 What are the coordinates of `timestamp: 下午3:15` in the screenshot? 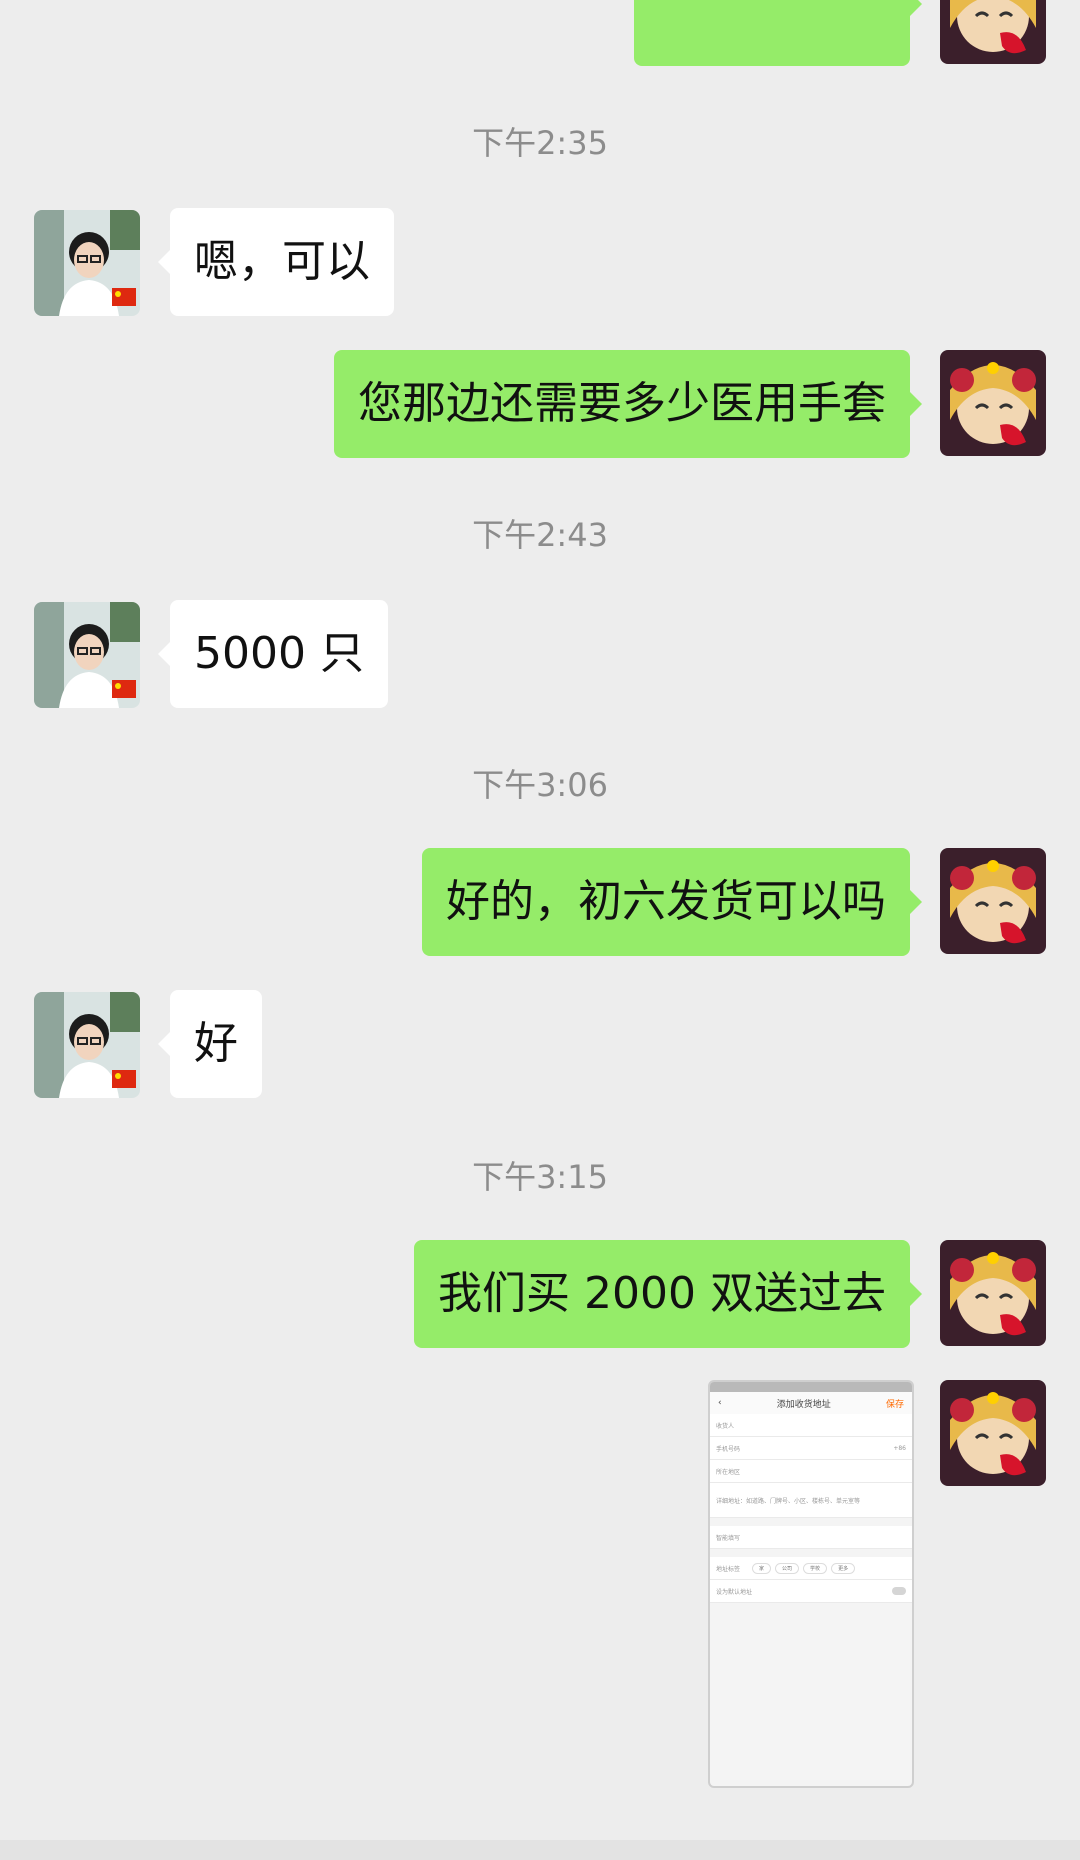 It's located at (540, 1177).